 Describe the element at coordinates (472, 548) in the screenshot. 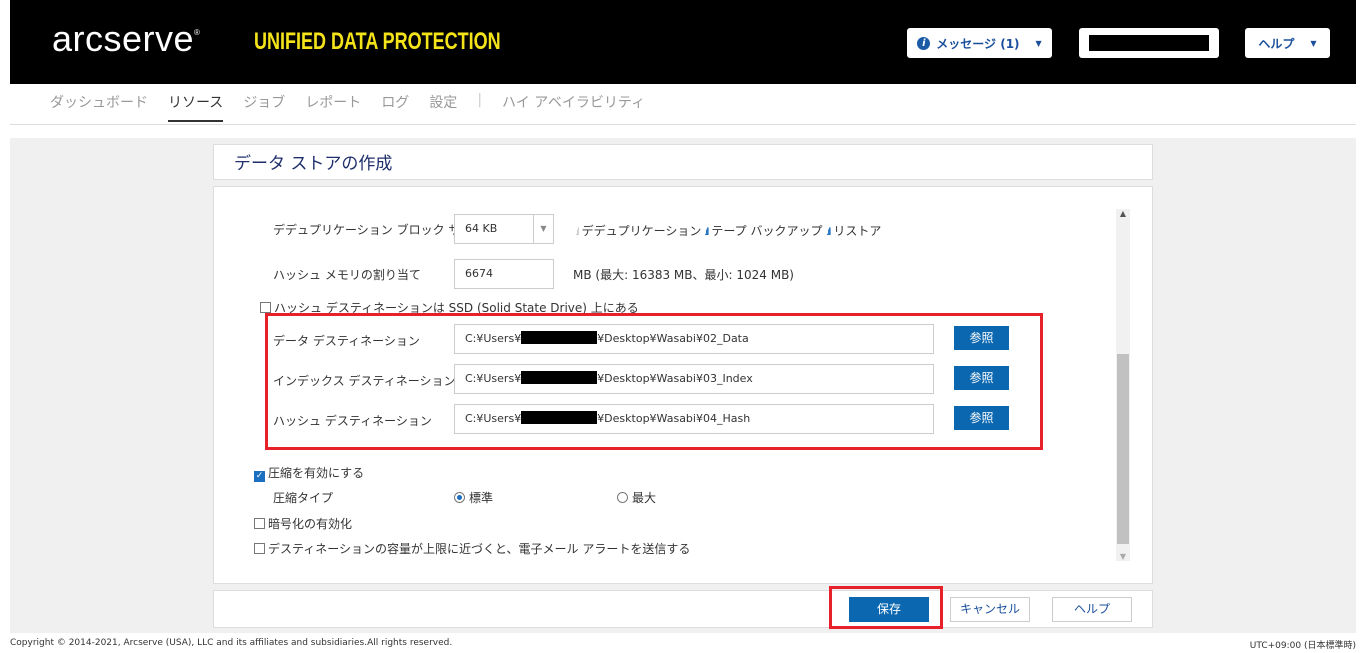

I see `alert-checkbox-row: デスティネーションの容量が上限に近づくと、電子メール アラートを送信する` at that location.